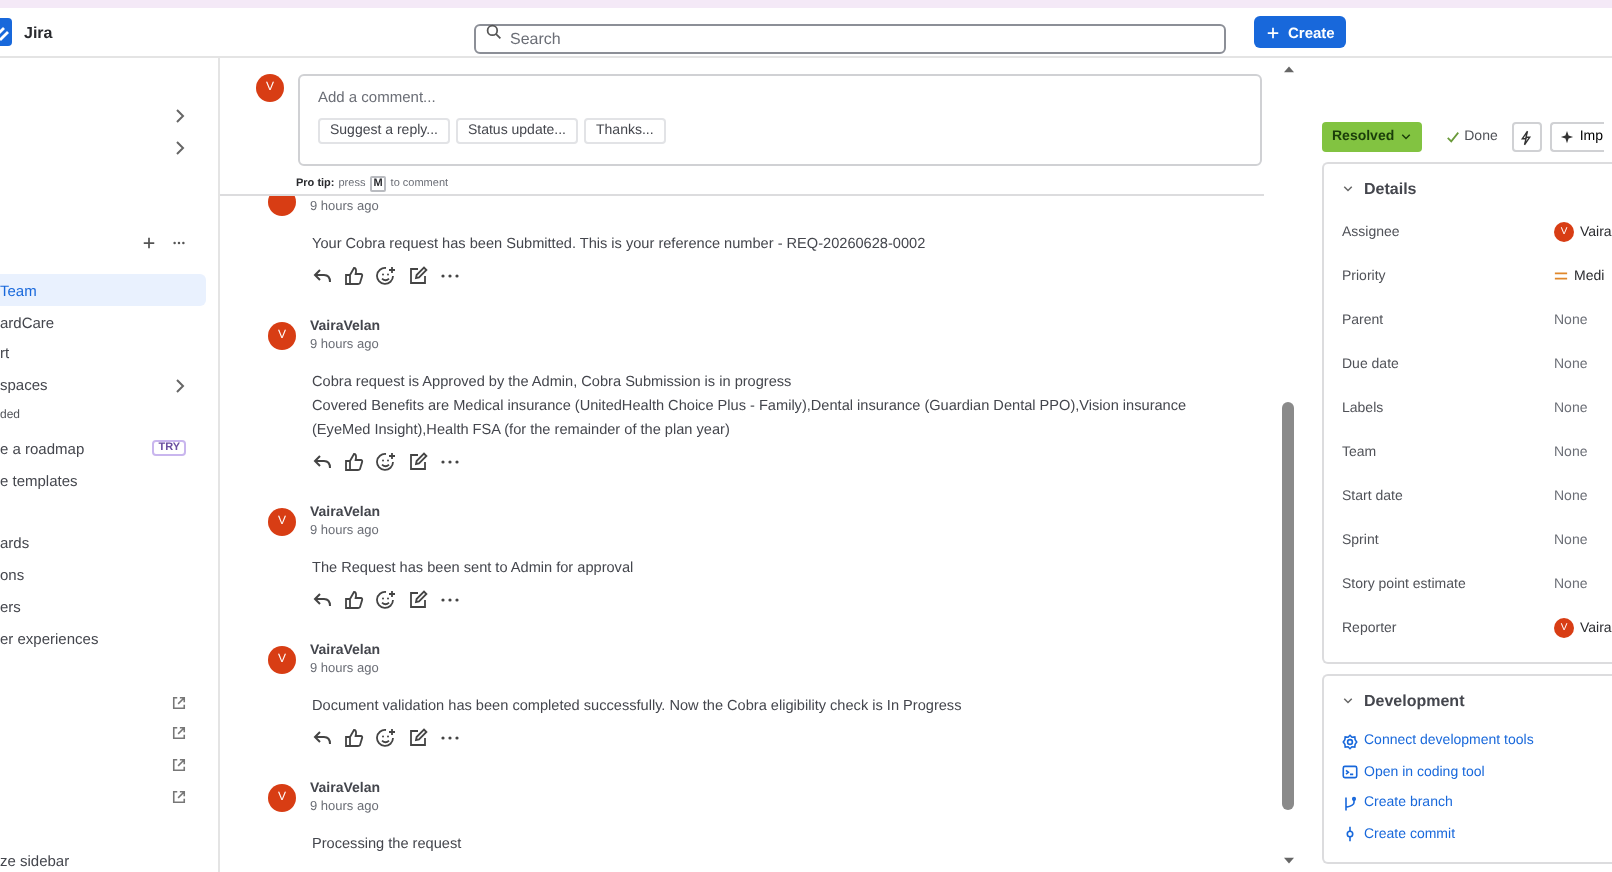 The height and width of the screenshot is (872, 1612). Describe the element at coordinates (1453, 137) in the screenshot. I see `check-icon` at that location.